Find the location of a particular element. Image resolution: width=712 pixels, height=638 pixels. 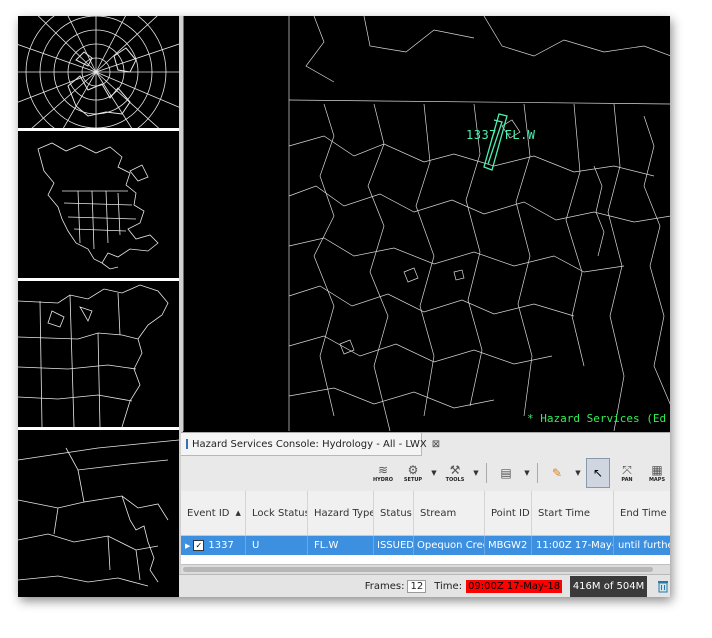

cell-status: ISSUED is located at coordinates (394, 545).